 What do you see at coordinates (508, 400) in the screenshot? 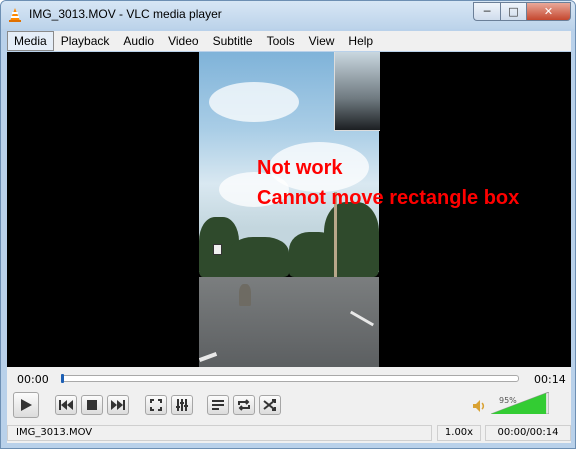
I see `volume-percent: 95%` at bounding box center [508, 400].